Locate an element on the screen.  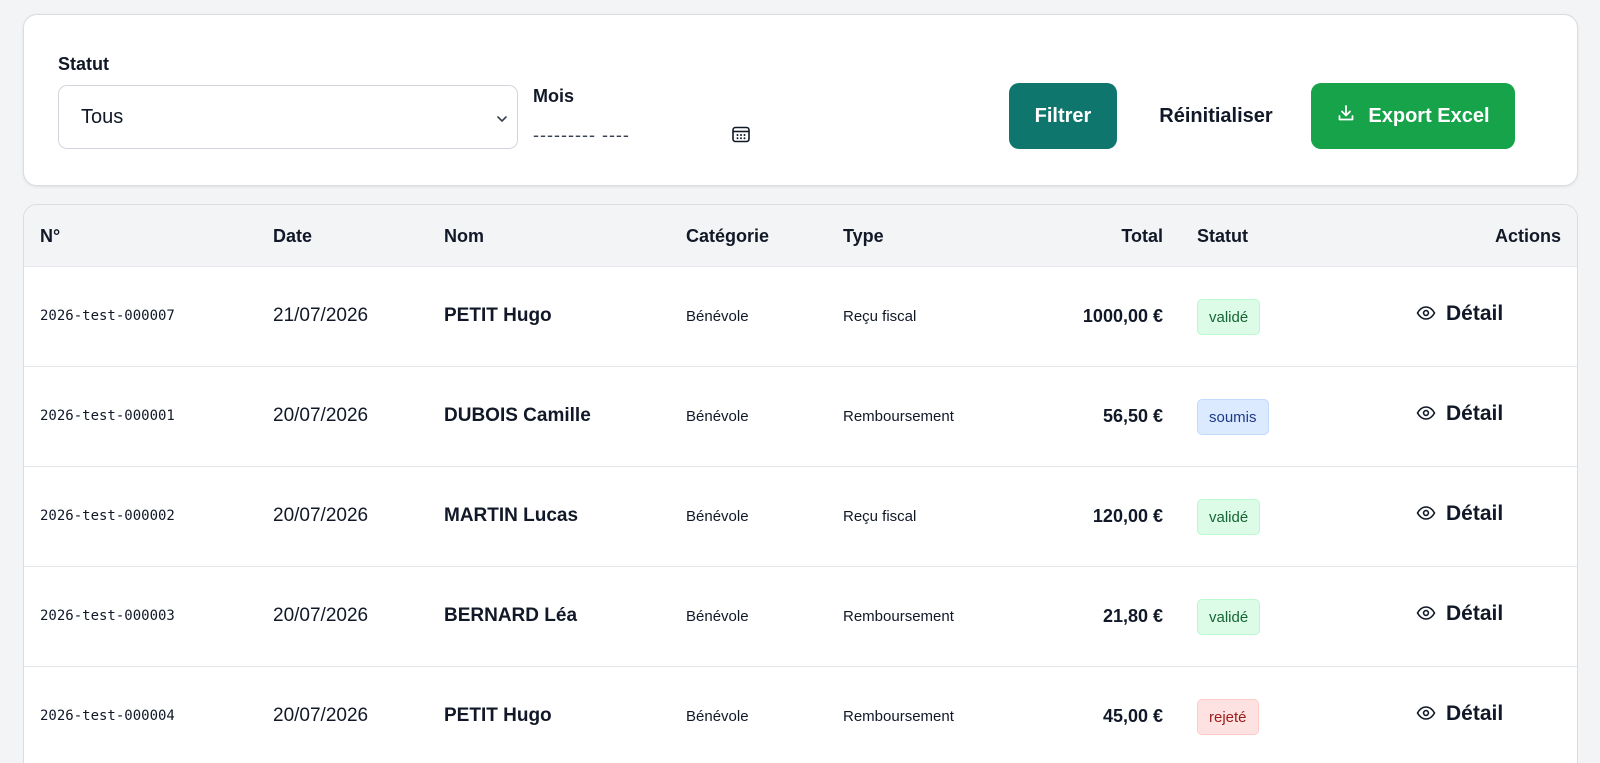
filtrer-button: Filtrer is located at coordinates (1063, 116).